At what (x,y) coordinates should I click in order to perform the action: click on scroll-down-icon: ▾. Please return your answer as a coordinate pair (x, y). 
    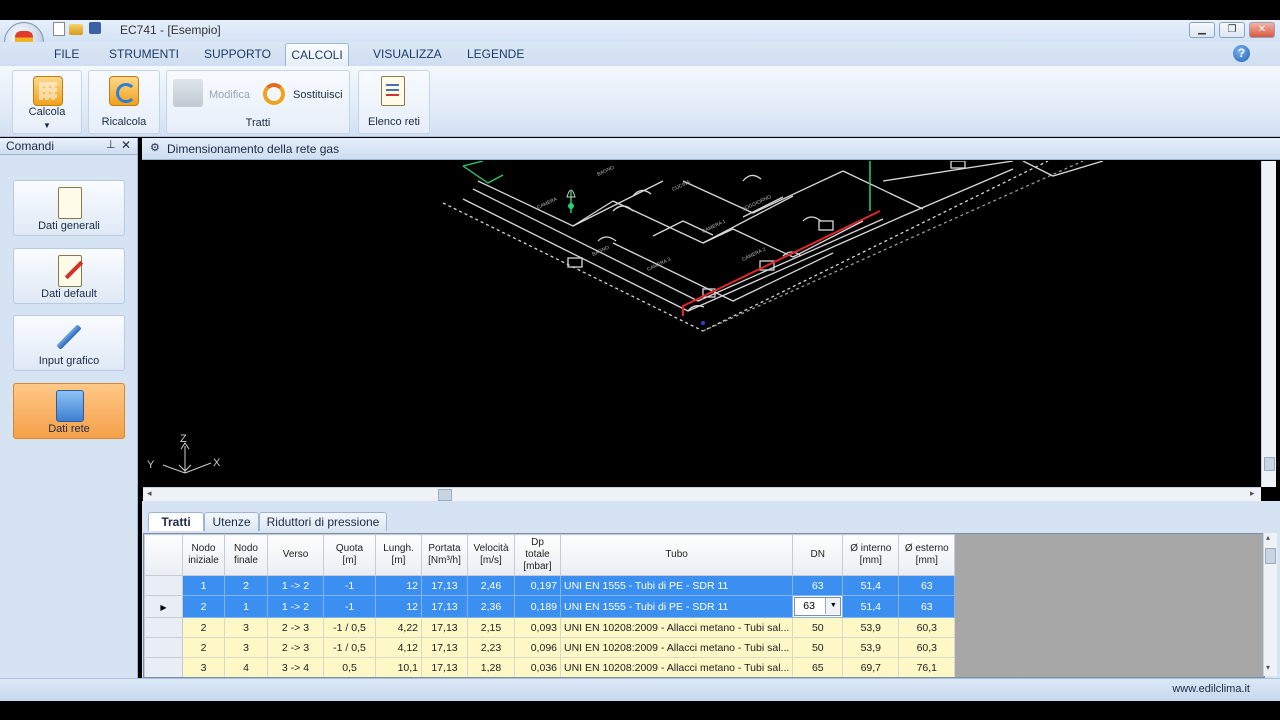
    Looking at the image, I should click on (1268, 667).